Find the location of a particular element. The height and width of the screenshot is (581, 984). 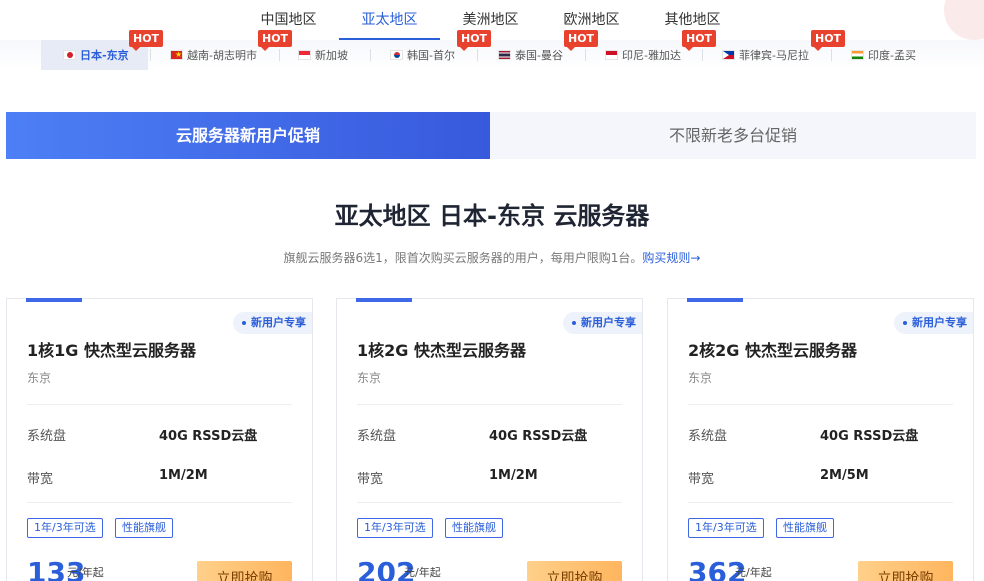

thailand-flag-icon is located at coordinates (504, 55).